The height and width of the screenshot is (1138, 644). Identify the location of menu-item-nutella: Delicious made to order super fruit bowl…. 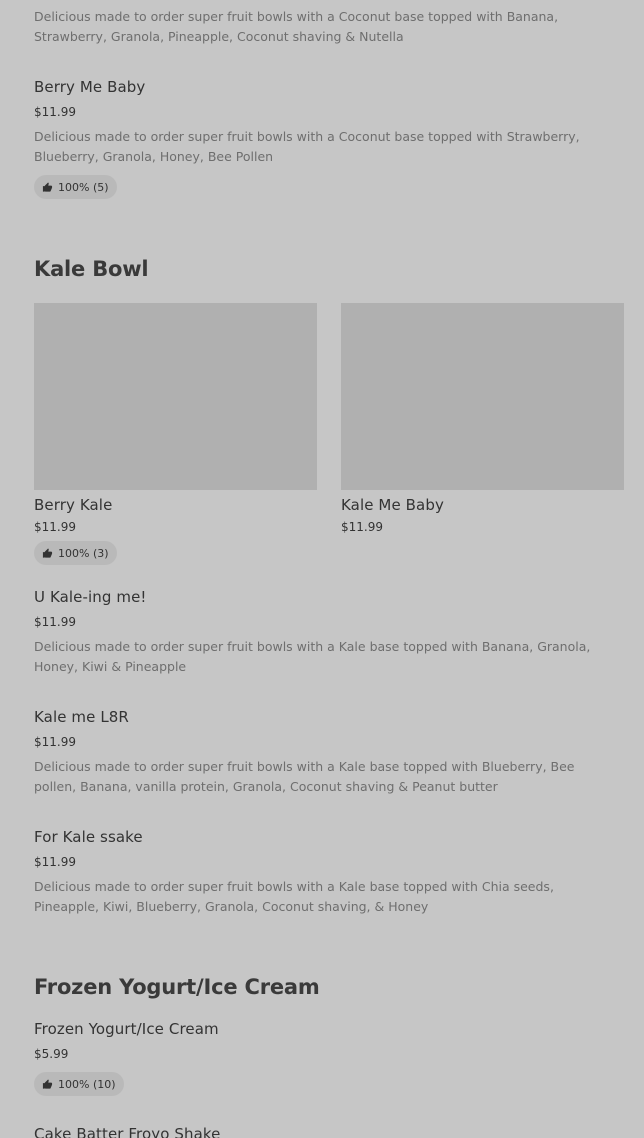
(319, 27).